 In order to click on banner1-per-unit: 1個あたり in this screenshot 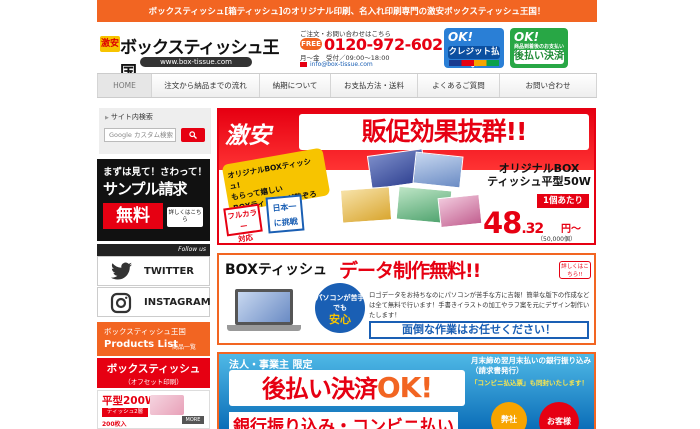, I will do `click(563, 201)`.